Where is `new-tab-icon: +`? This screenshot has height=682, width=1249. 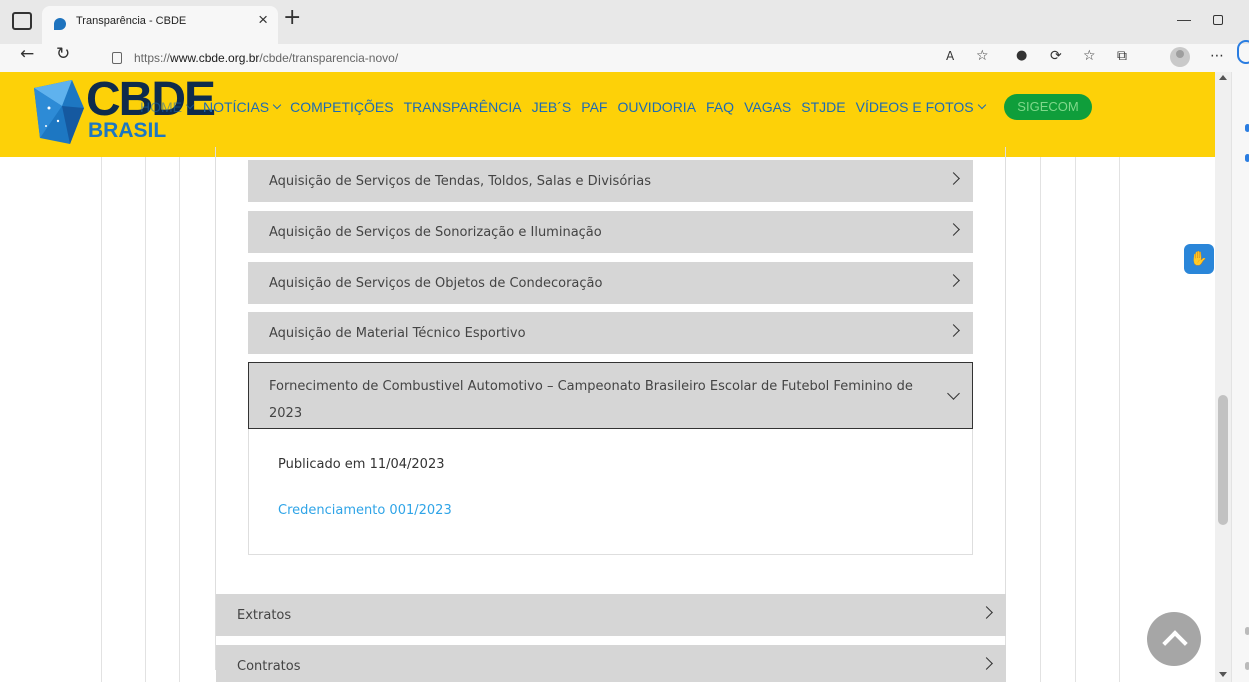 new-tab-icon: + is located at coordinates (292, 18).